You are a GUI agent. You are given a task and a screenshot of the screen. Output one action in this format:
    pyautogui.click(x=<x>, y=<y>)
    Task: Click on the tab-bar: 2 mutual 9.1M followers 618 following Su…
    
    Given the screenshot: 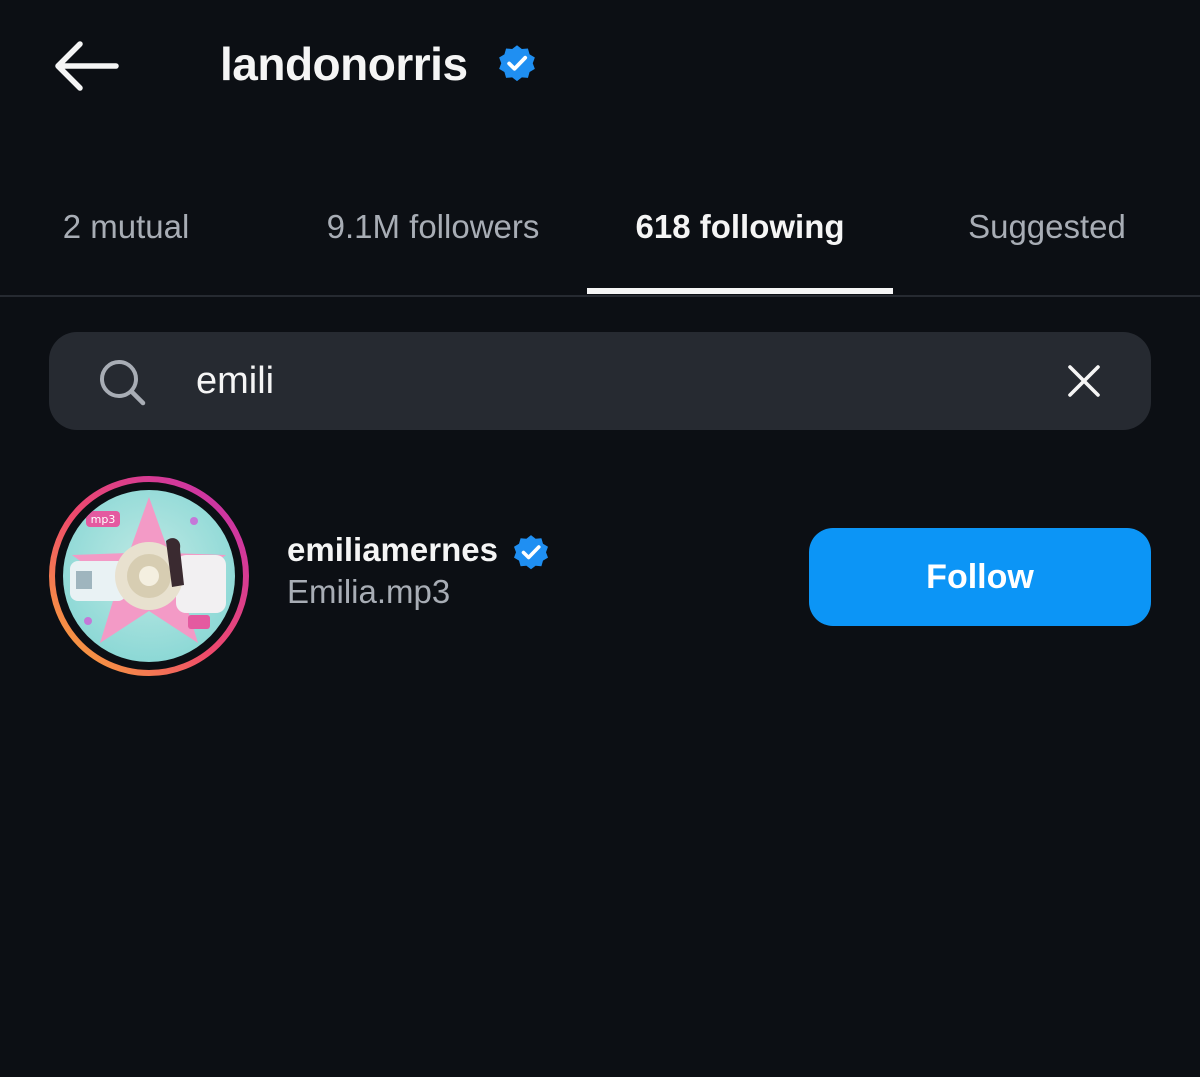 What is the action you would take?
    pyautogui.click(x=600, y=228)
    